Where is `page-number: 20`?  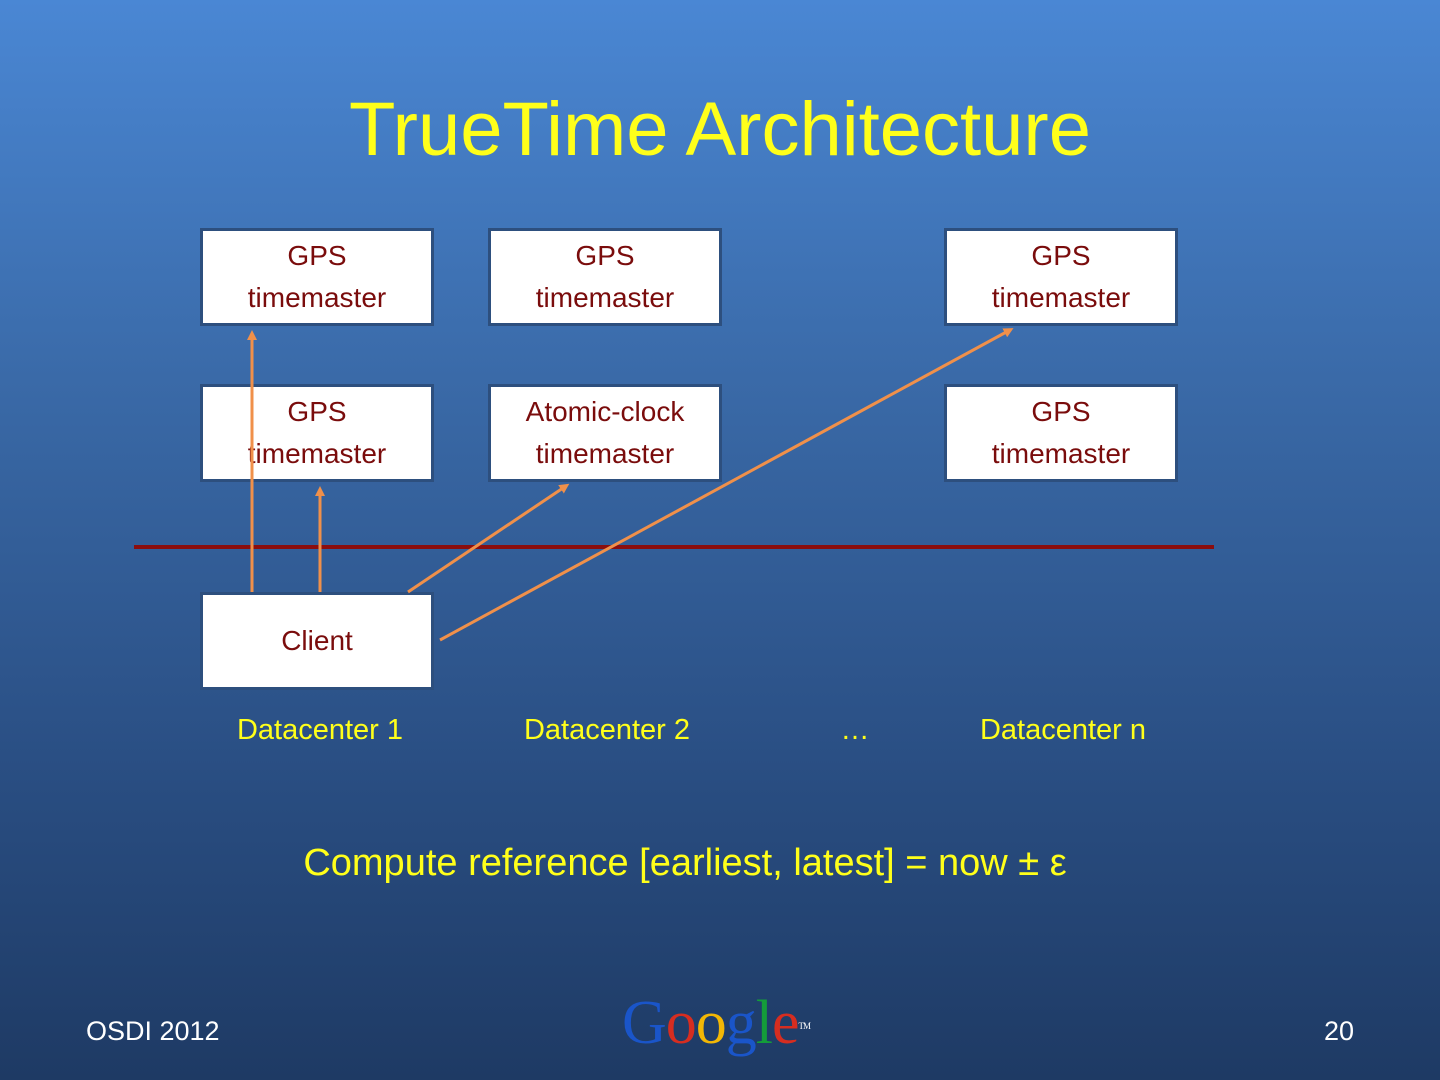 page-number: 20 is located at coordinates (1338, 1031).